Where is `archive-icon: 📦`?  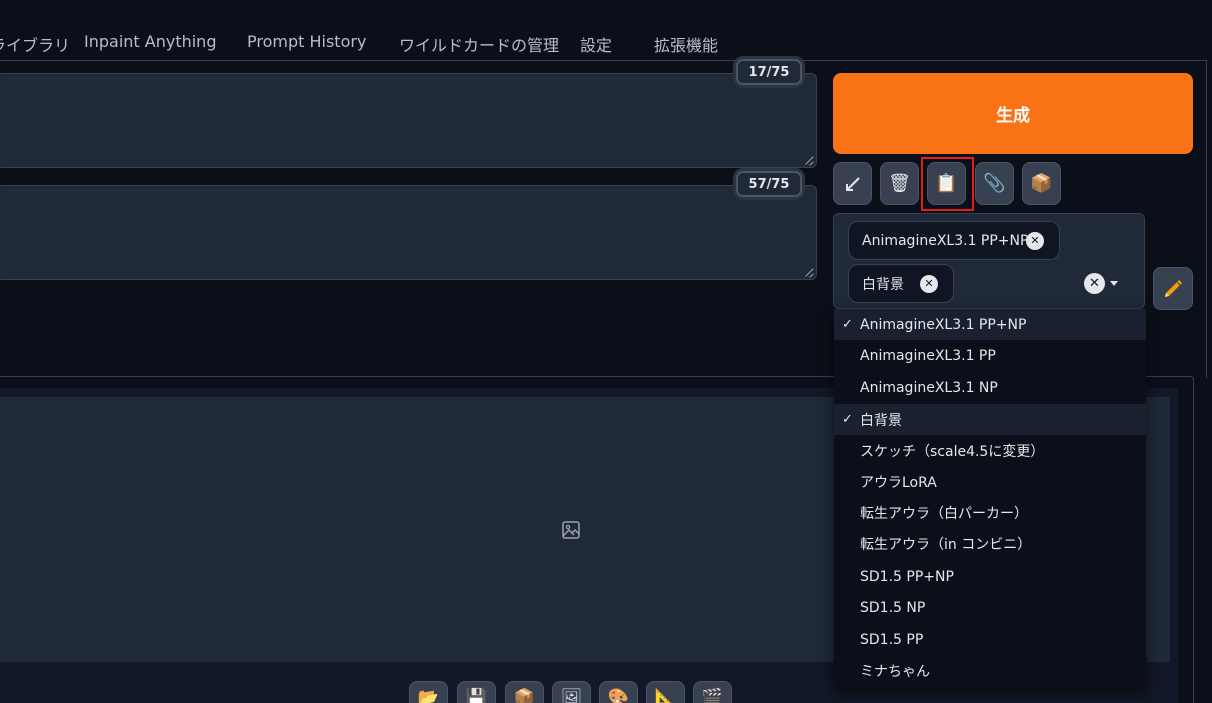 archive-icon: 📦 is located at coordinates (524, 695).